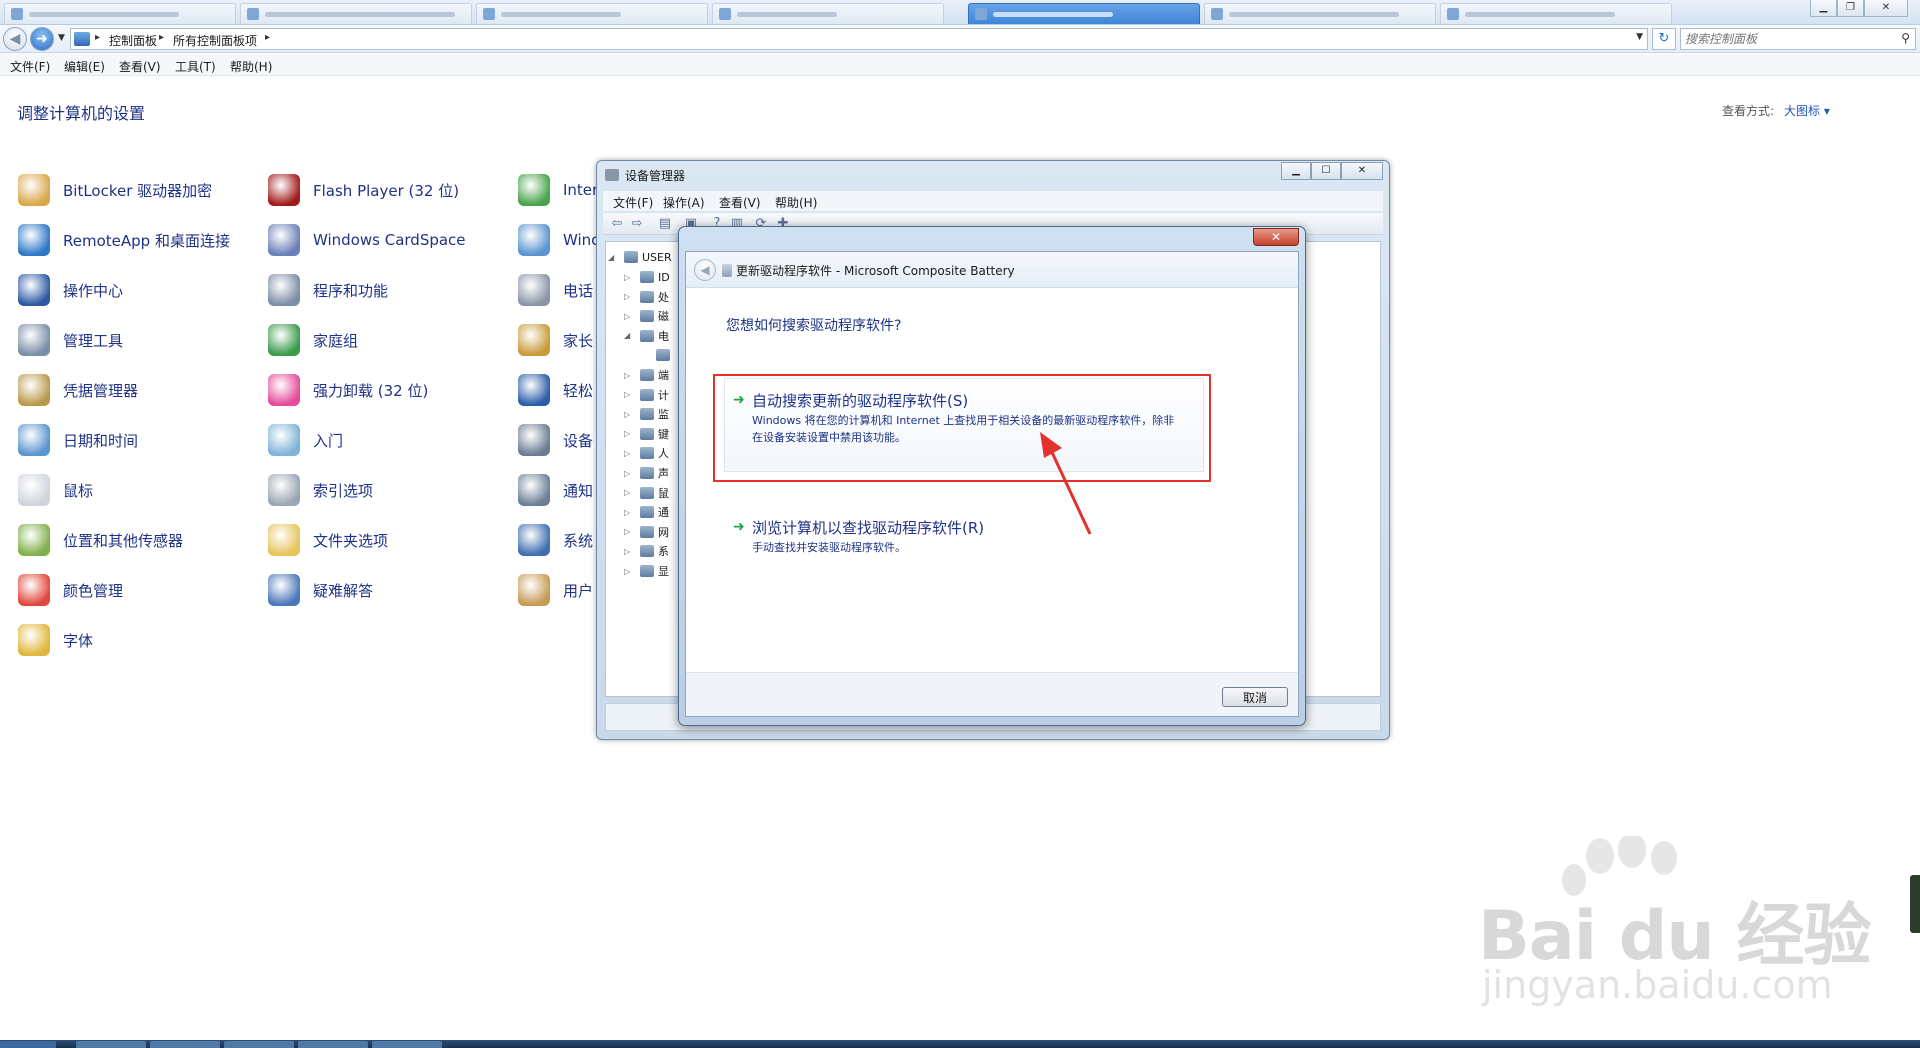 The width and height of the screenshot is (1920, 1048). What do you see at coordinates (665, 224) in the screenshot?
I see `properties-icon: ▤` at bounding box center [665, 224].